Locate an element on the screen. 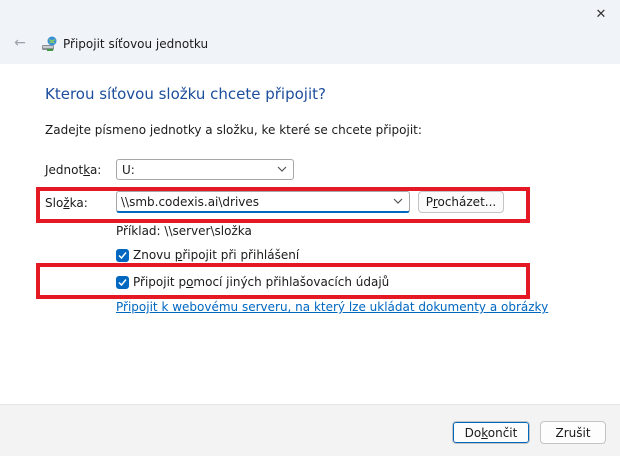  finish-button-label: Dokončit is located at coordinates (491, 432).